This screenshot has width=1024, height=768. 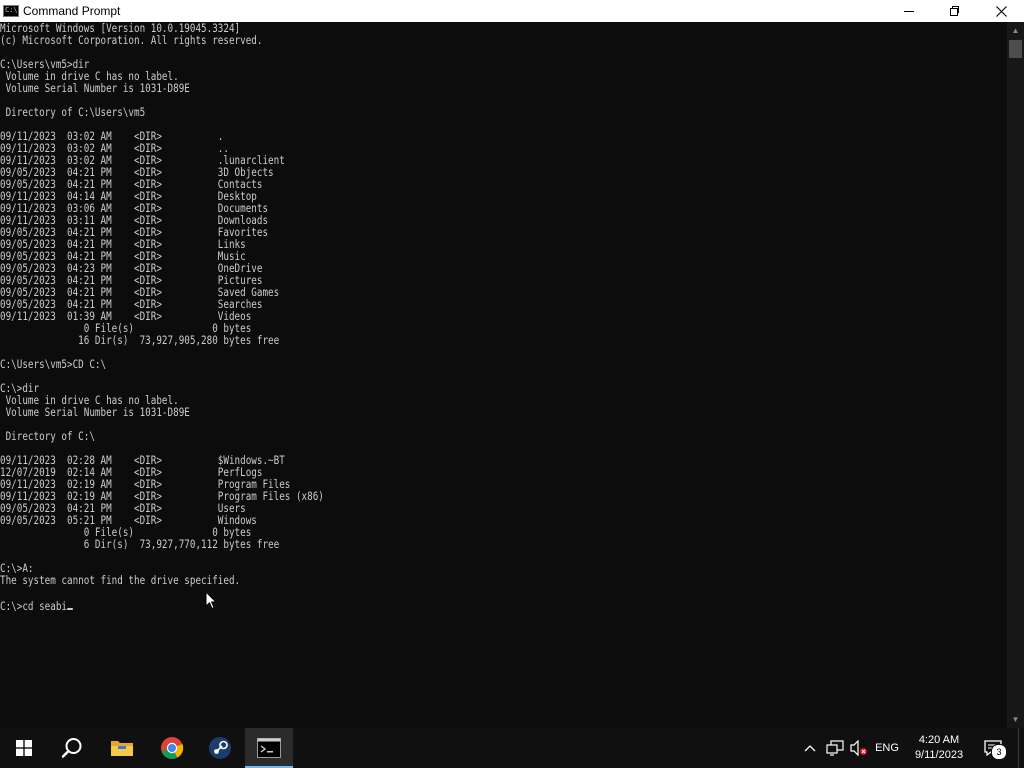 I want to click on taskbar: ENG 4:20 AM 9/11/2023, so click(x=512, y=748).